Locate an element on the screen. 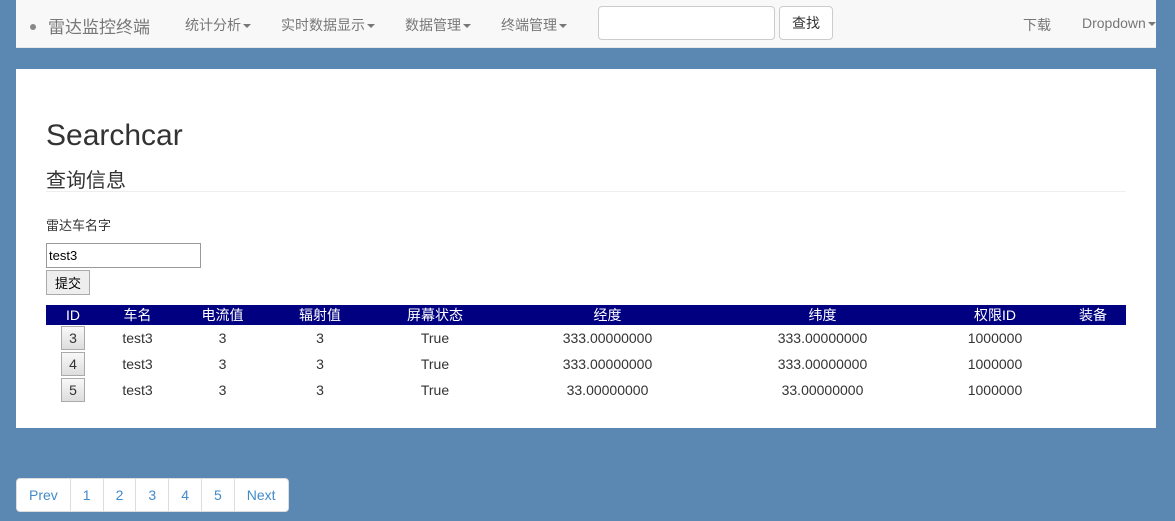  bullet-icon is located at coordinates (33, 26).